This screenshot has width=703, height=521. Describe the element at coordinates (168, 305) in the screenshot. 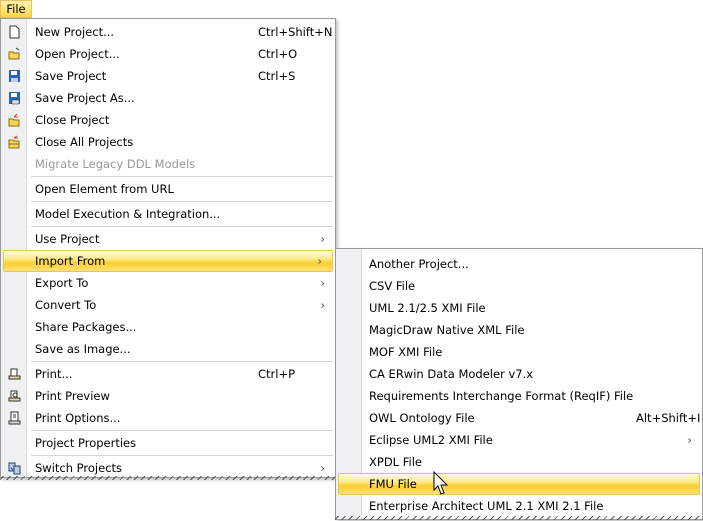

I see `file-menu-item-convert-to: Convert To ›` at that location.